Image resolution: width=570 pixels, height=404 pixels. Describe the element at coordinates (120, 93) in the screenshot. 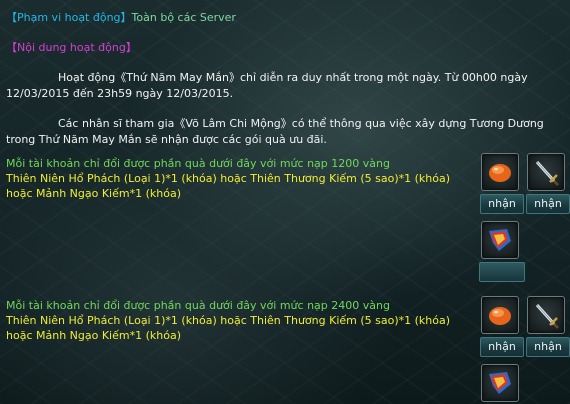

I see `paragraph-dates-line2: 12/03/2015 đến 23h59 ngày 12/03/2015.` at that location.